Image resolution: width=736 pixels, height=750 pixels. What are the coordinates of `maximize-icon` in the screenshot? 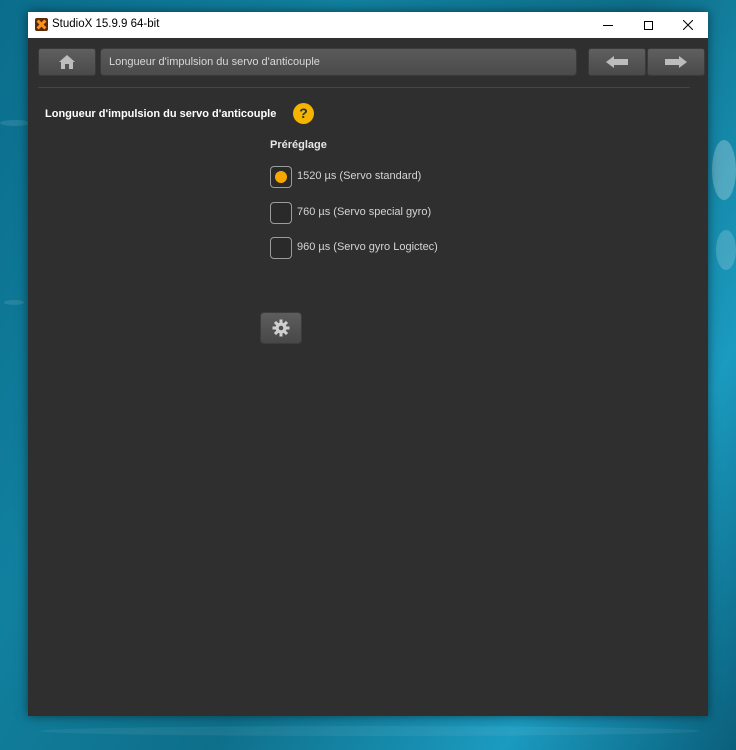 It's located at (648, 25).